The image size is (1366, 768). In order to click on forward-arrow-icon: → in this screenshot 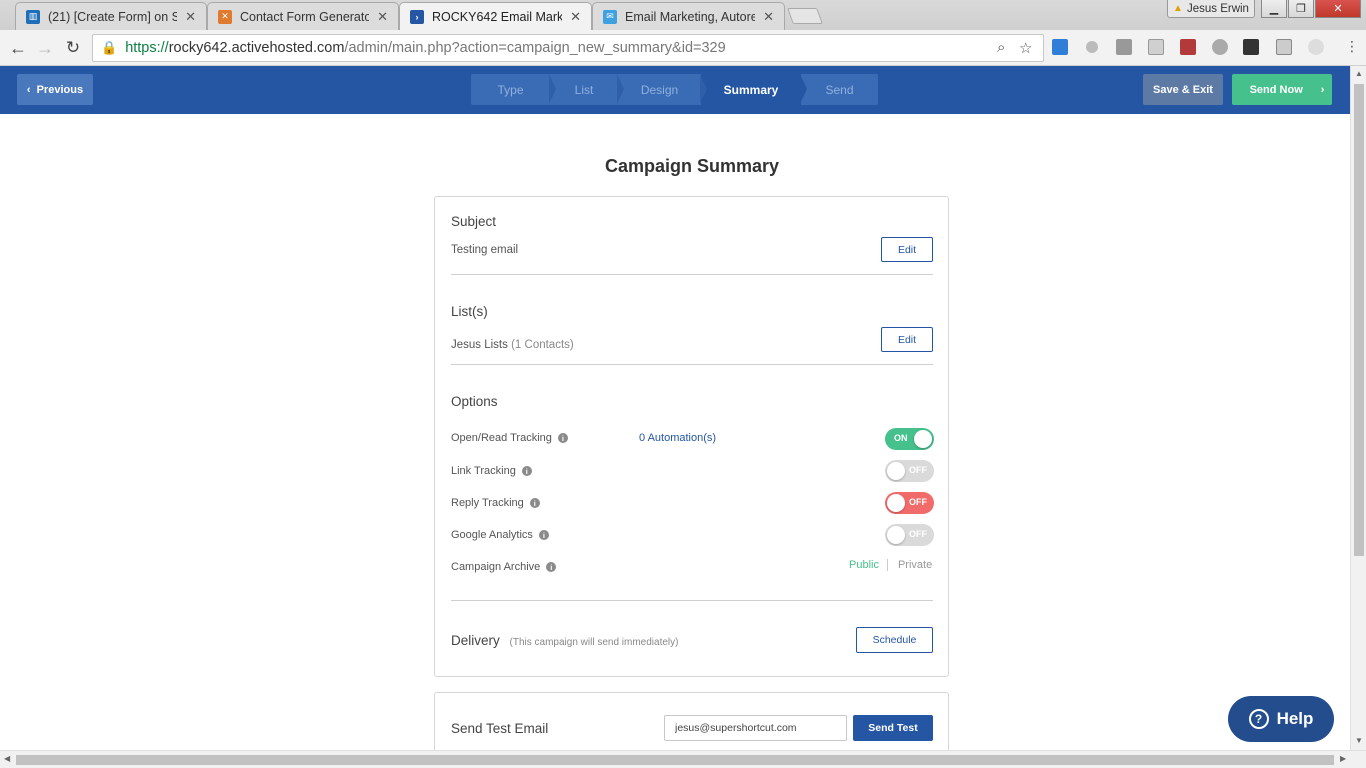, I will do `click(45, 48)`.